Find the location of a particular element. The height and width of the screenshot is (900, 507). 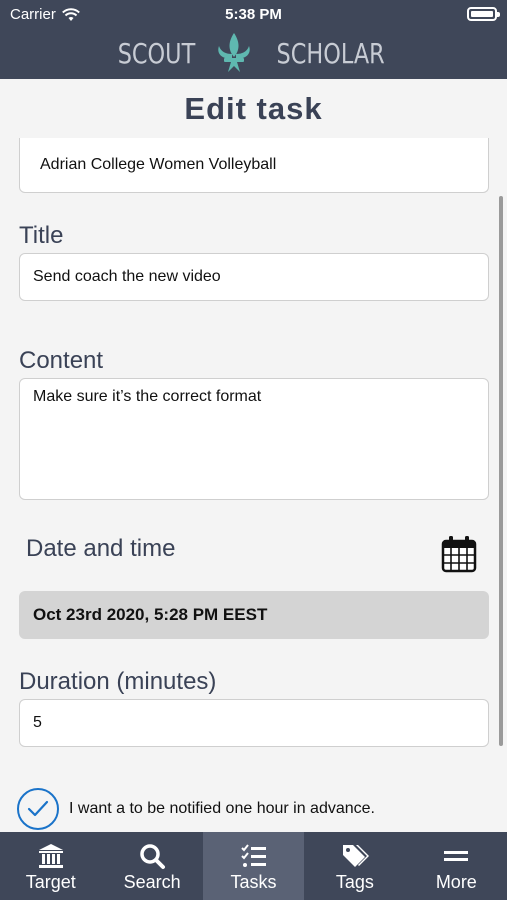

tab-search: Search is located at coordinates (151, 866).